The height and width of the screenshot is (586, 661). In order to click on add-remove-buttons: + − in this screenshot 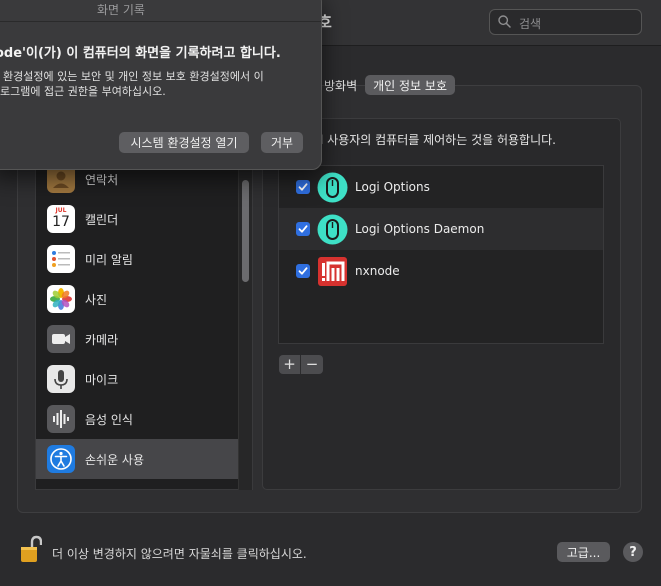, I will do `click(301, 364)`.